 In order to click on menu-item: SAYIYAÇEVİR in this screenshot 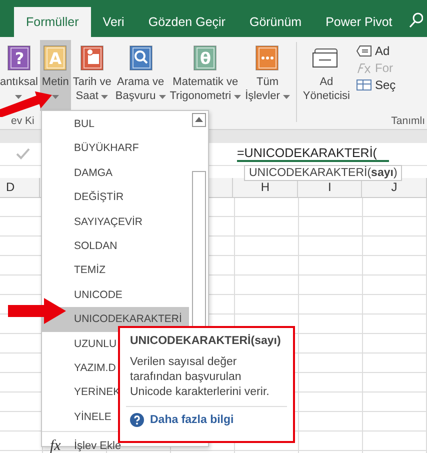, I will do `click(115, 222)`.